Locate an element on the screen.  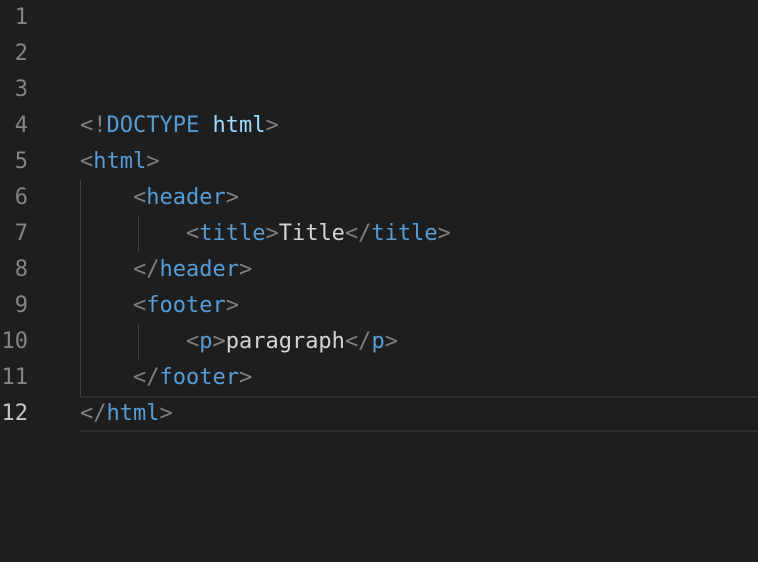
code-text: <header> is located at coordinates (159, 197).